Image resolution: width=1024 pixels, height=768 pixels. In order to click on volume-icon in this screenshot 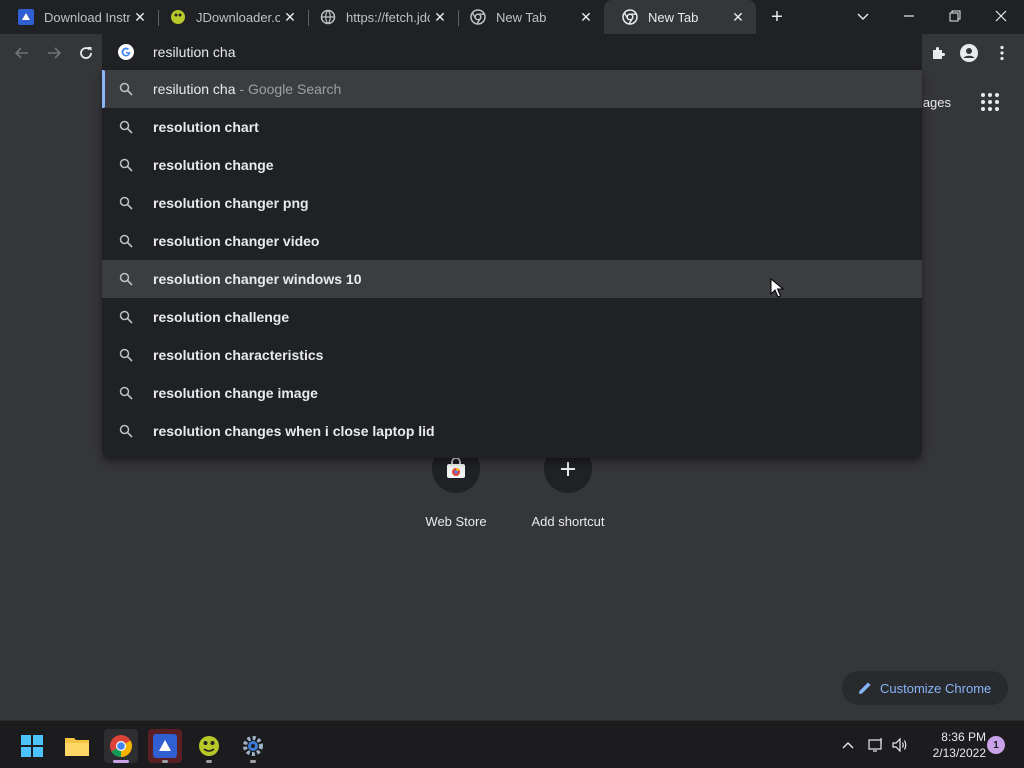, I will do `click(900, 745)`.